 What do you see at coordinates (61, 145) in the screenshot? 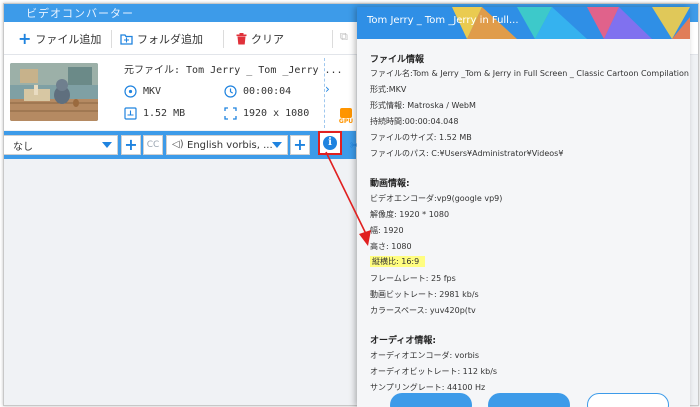
I see `subtitle-dropdown: なし` at bounding box center [61, 145].